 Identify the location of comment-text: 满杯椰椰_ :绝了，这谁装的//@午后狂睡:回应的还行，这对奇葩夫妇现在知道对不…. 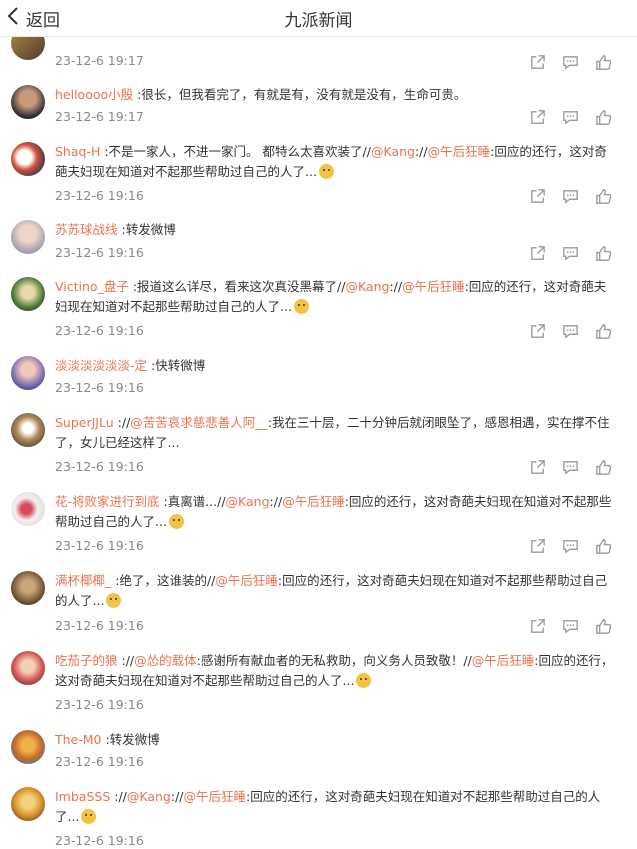
(331, 590).